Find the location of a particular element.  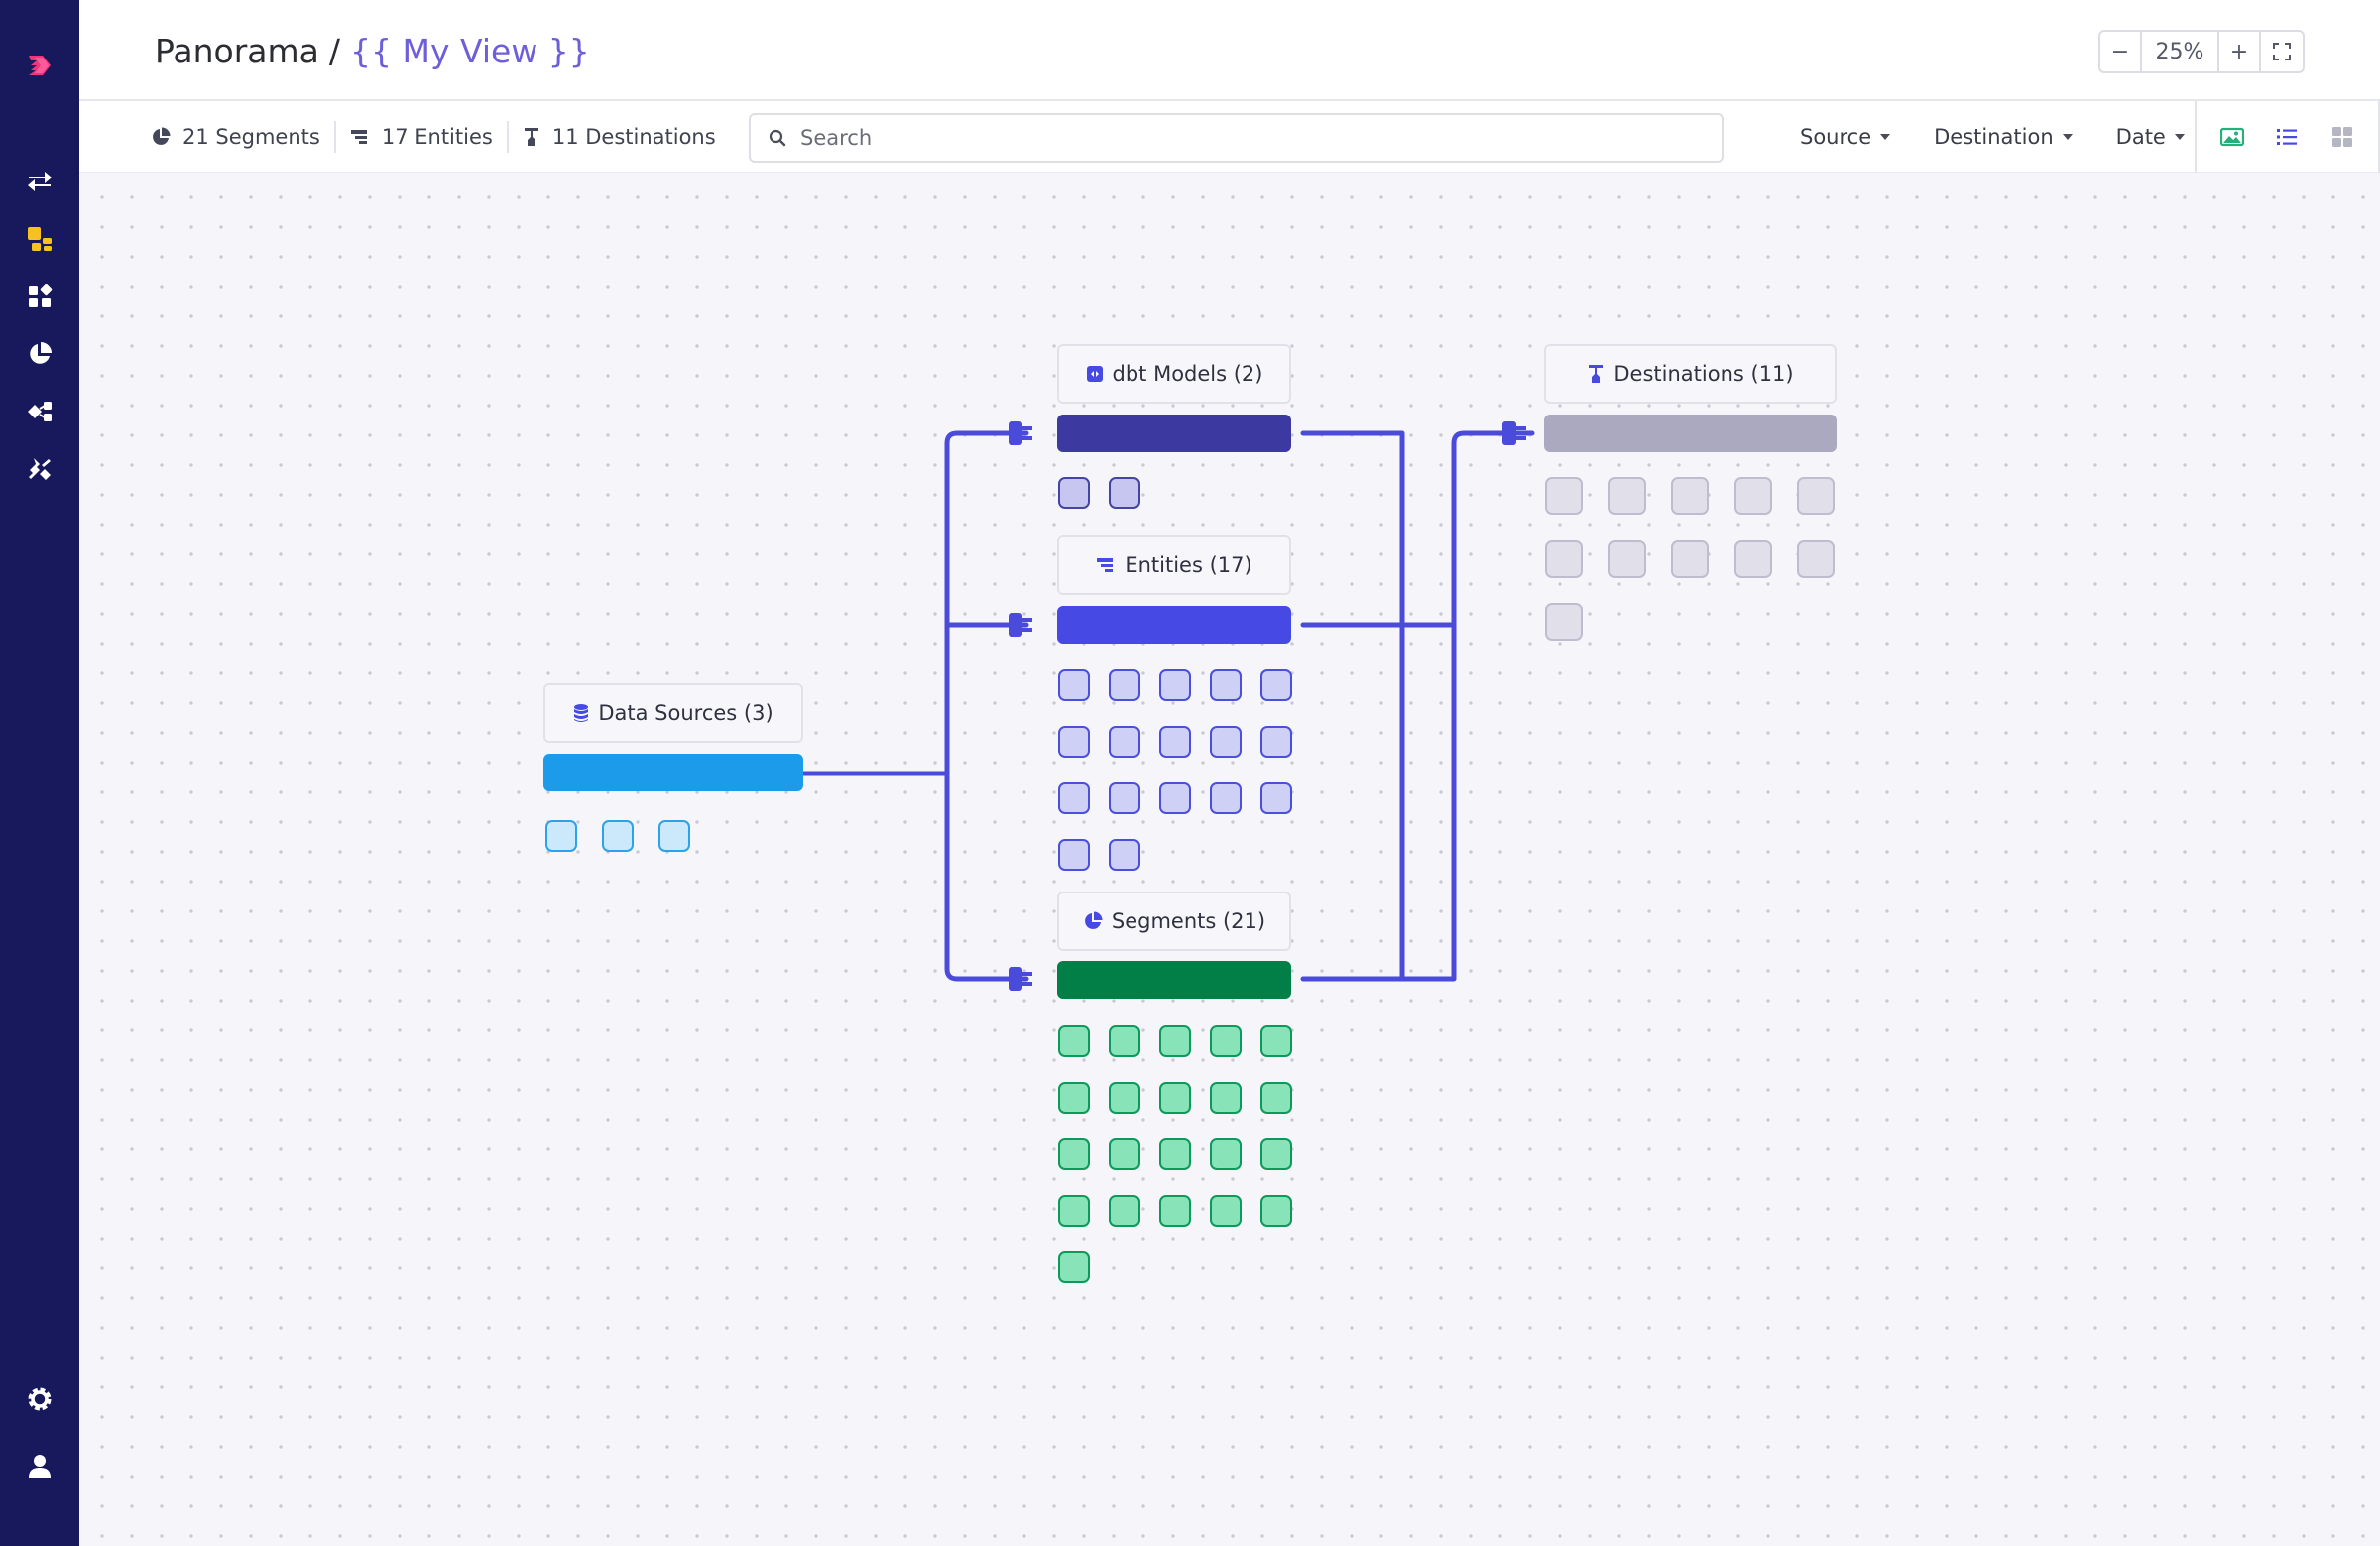

data-sources-node-label: Data Sources (3) is located at coordinates (673, 713).